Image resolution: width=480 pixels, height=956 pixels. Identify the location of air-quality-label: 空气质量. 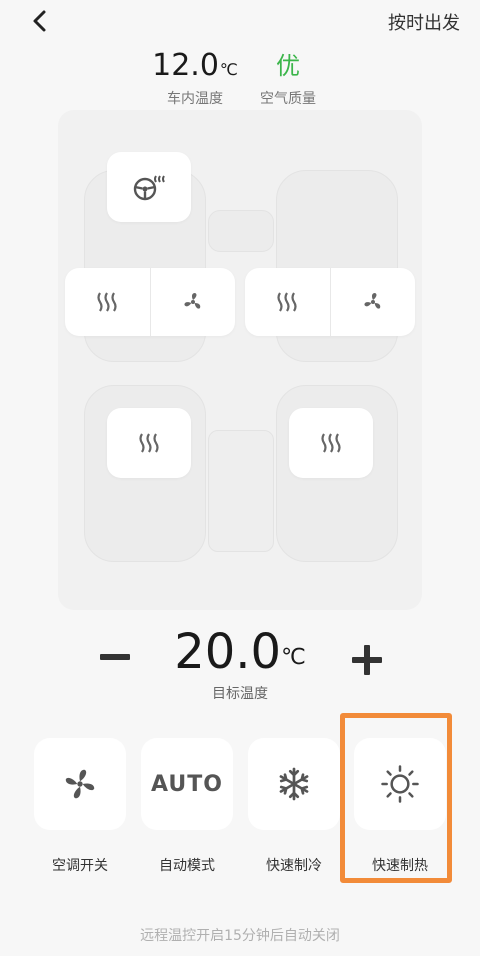
(288, 99).